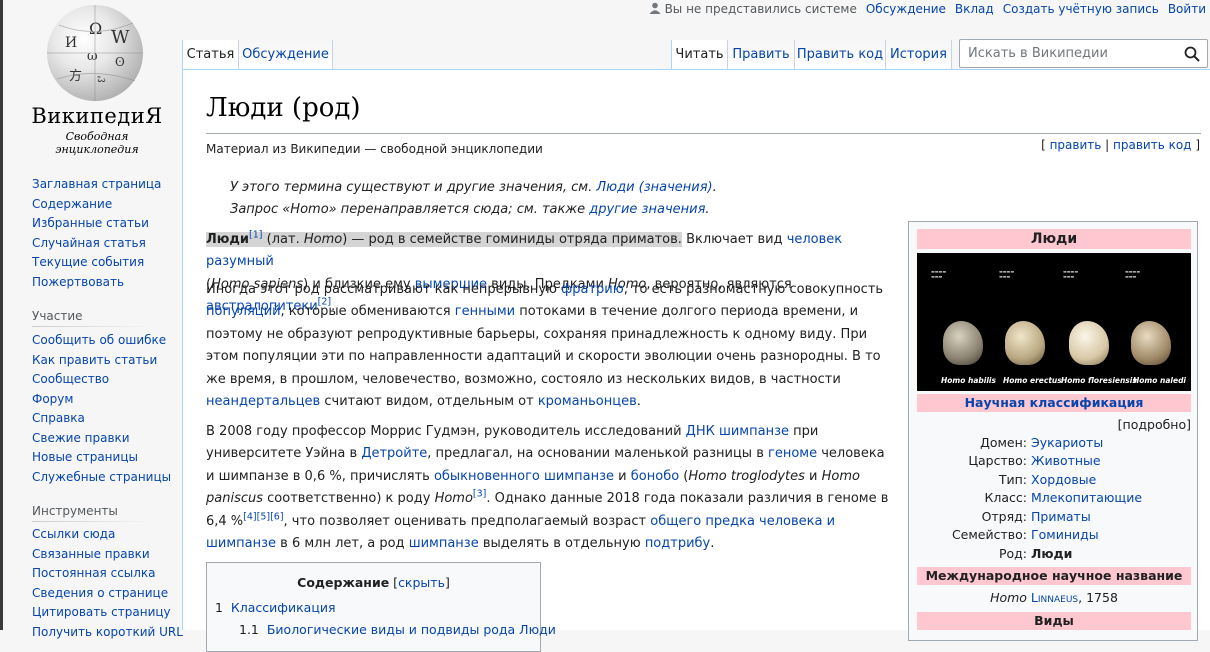 This screenshot has height=652, width=1210. What do you see at coordinates (1151, 343) in the screenshot?
I see `skull-naledi` at bounding box center [1151, 343].